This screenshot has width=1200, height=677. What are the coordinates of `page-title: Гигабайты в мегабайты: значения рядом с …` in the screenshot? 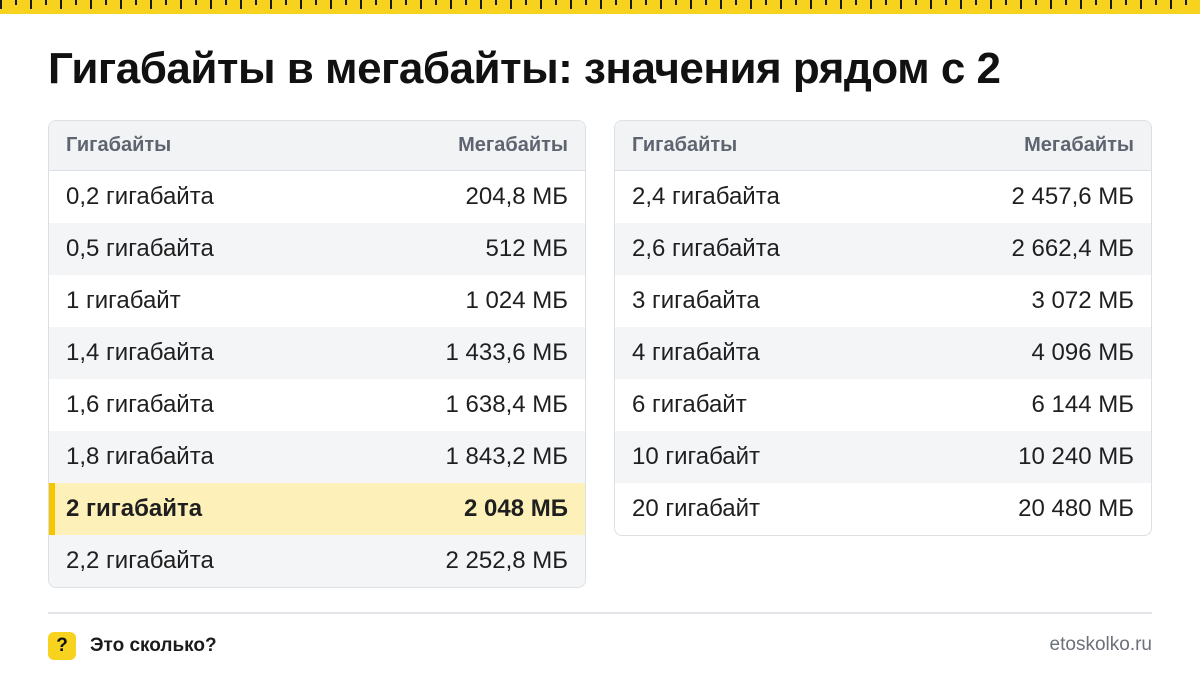 It's located at (524, 68).